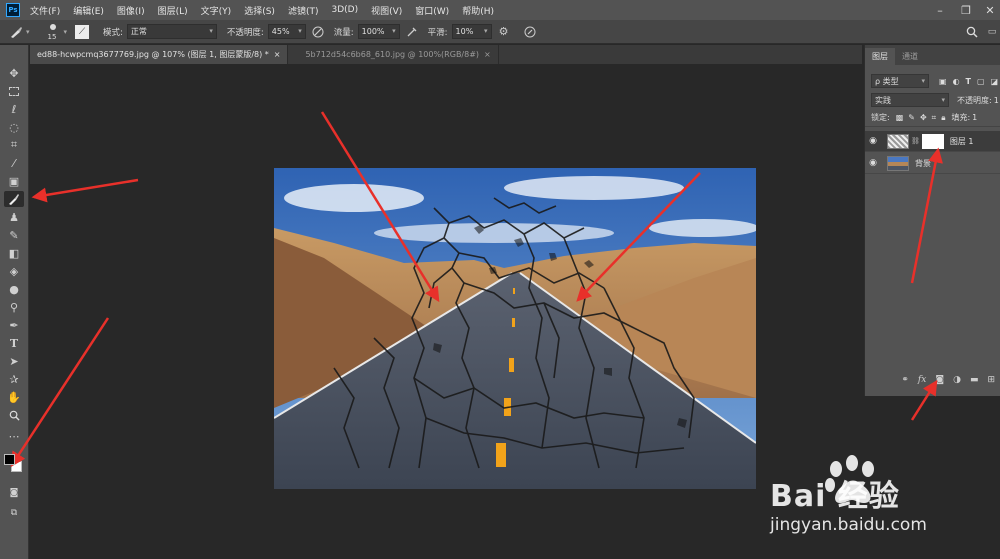 The image size is (1000, 559). I want to click on watermark-brand-text: Bai 经验, so click(835, 496).